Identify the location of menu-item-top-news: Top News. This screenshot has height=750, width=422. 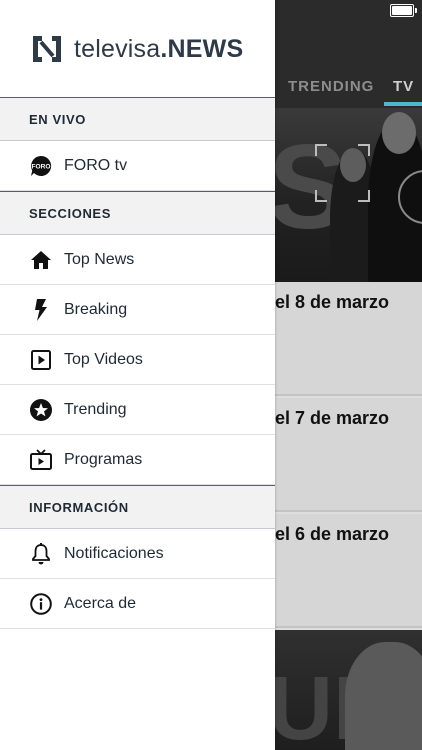
(137, 260).